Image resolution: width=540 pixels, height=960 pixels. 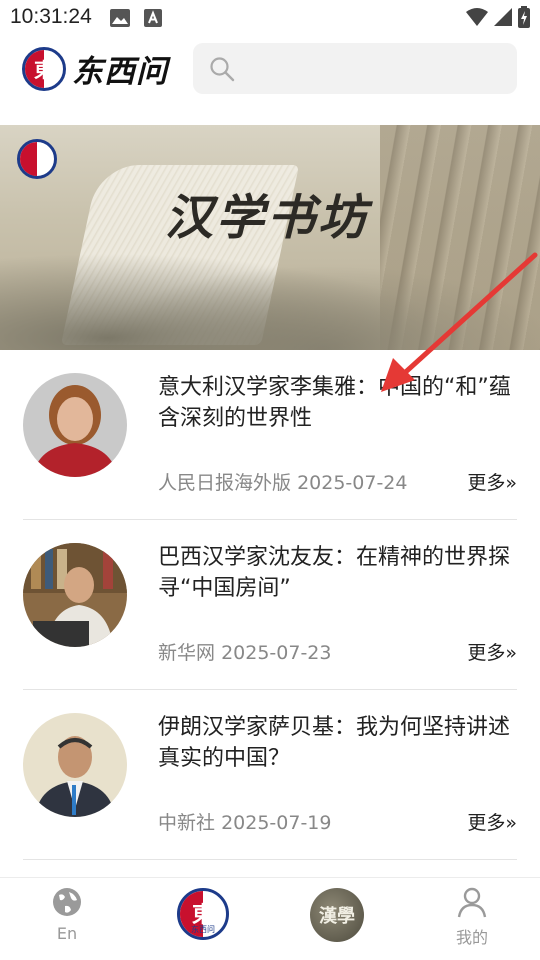 What do you see at coordinates (37, 159) in the screenshot?
I see `banner-logo-icon` at bounding box center [37, 159].